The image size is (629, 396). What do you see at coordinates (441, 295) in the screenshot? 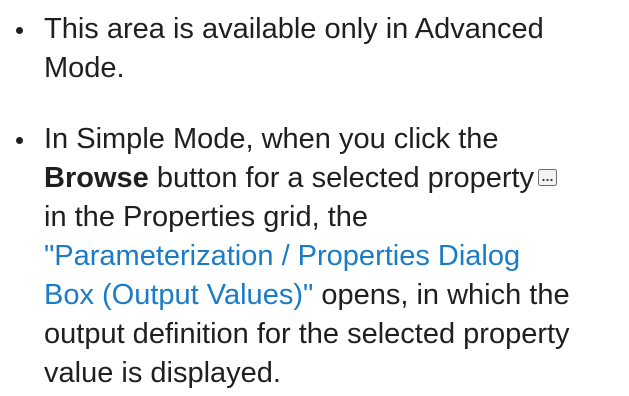
I see `text-fragment: opens, in which the` at bounding box center [441, 295].